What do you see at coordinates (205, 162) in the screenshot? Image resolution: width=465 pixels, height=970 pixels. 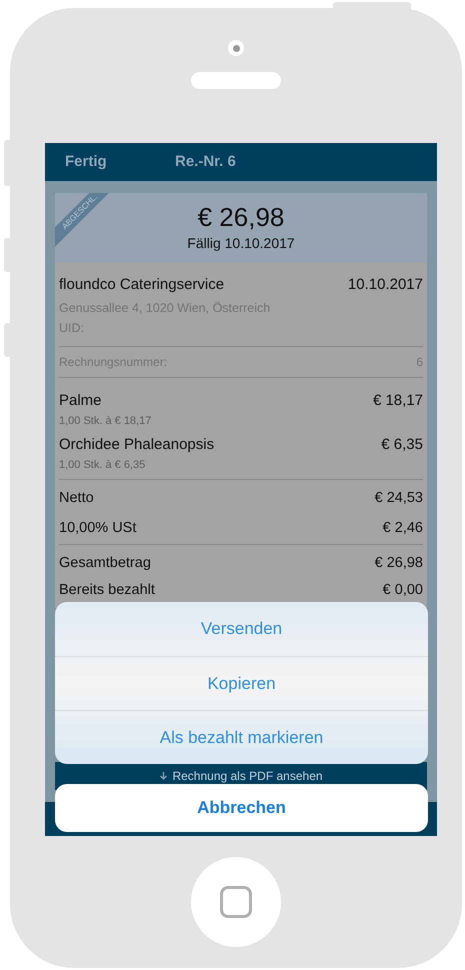 I see `nav-title: Re.-Nr. 6` at bounding box center [205, 162].